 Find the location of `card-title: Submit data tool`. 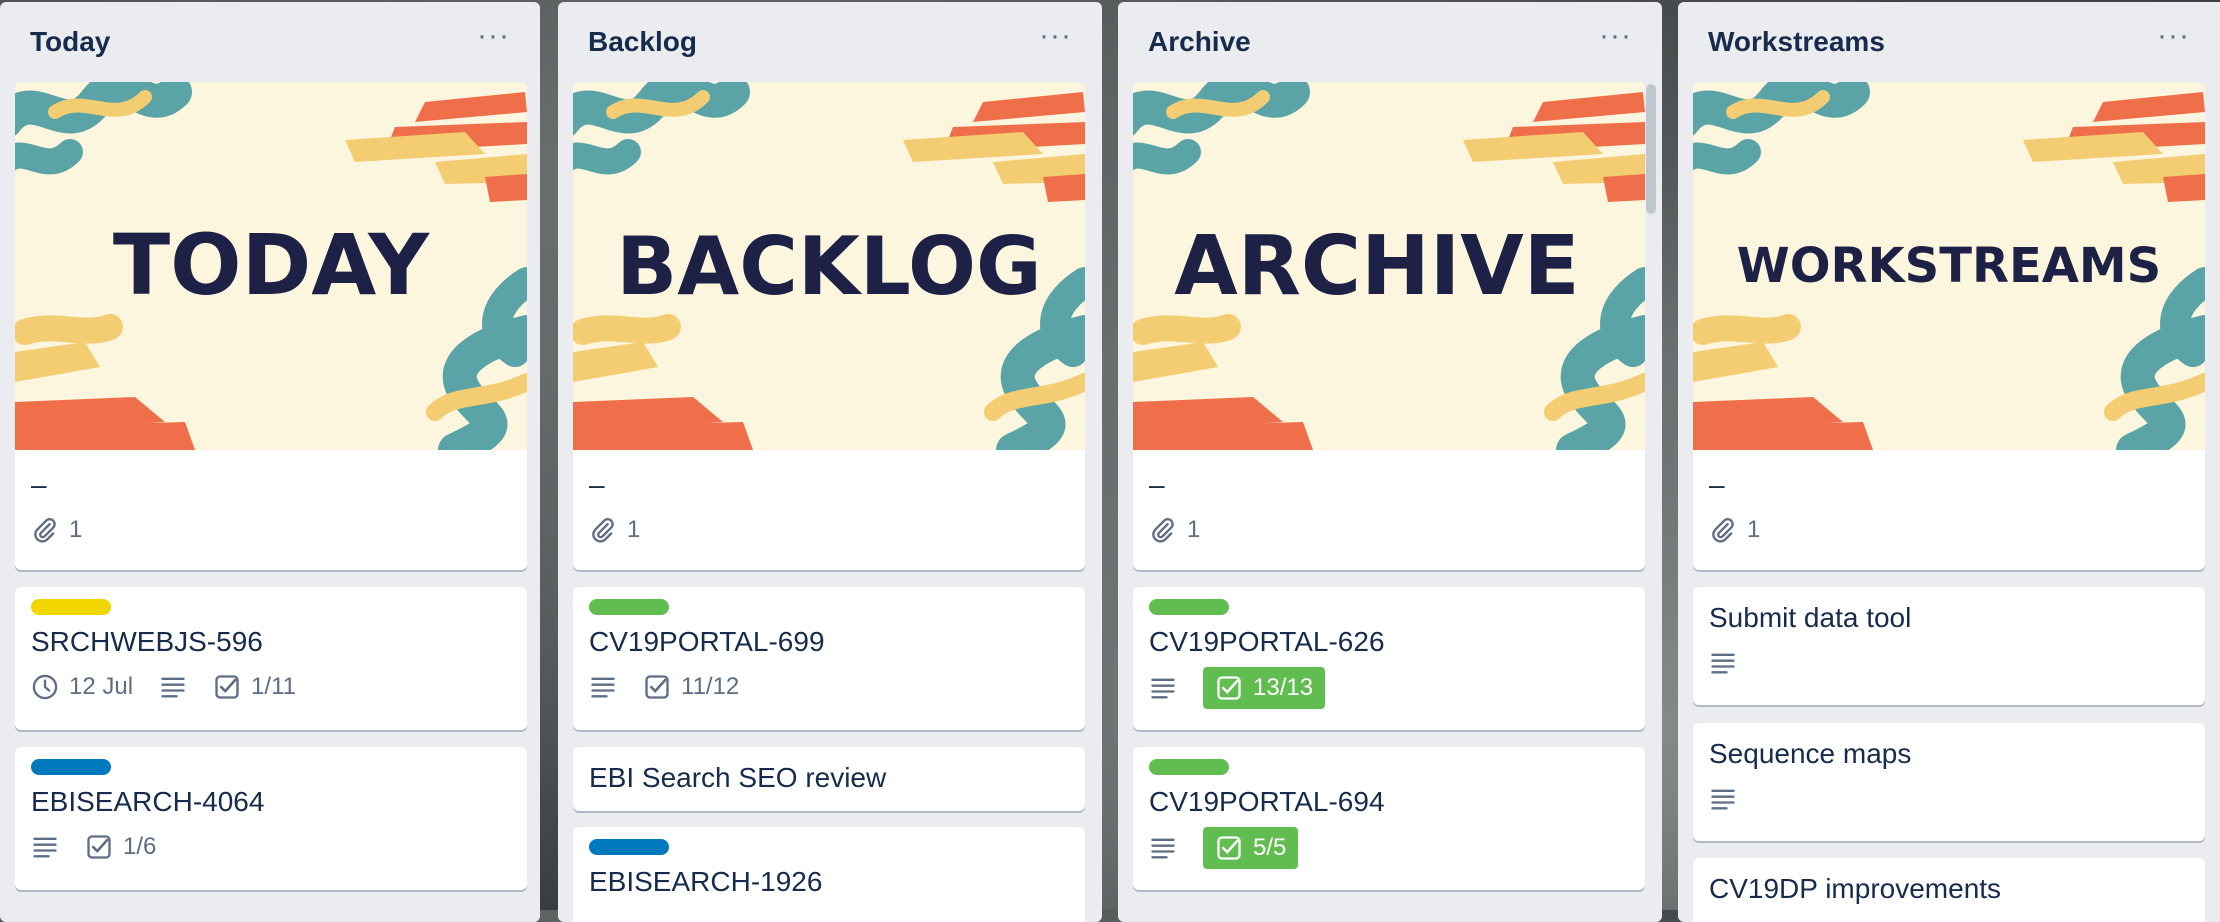

card-title: Submit data tool is located at coordinates (1810, 617).